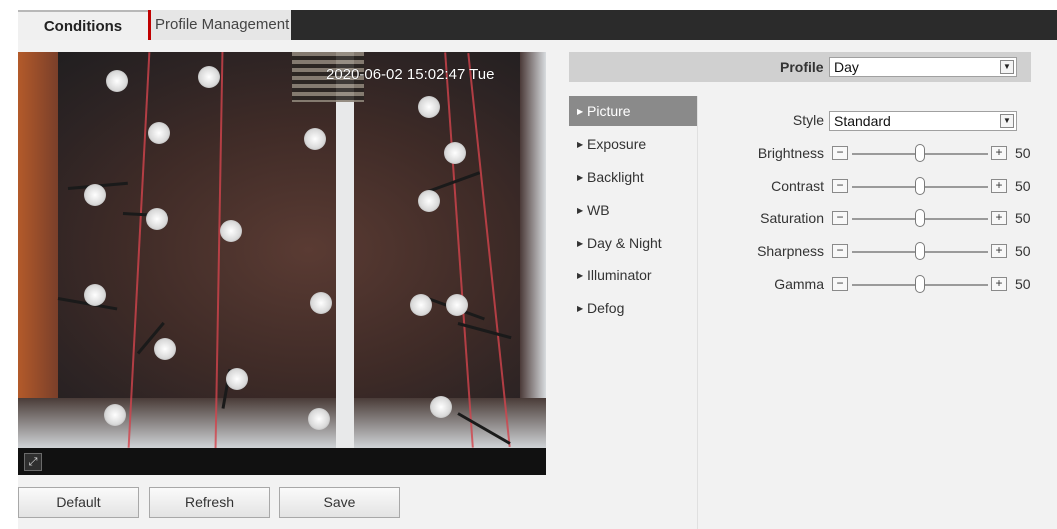  I want to click on sharpness-decrease-button: −, so click(840, 251).